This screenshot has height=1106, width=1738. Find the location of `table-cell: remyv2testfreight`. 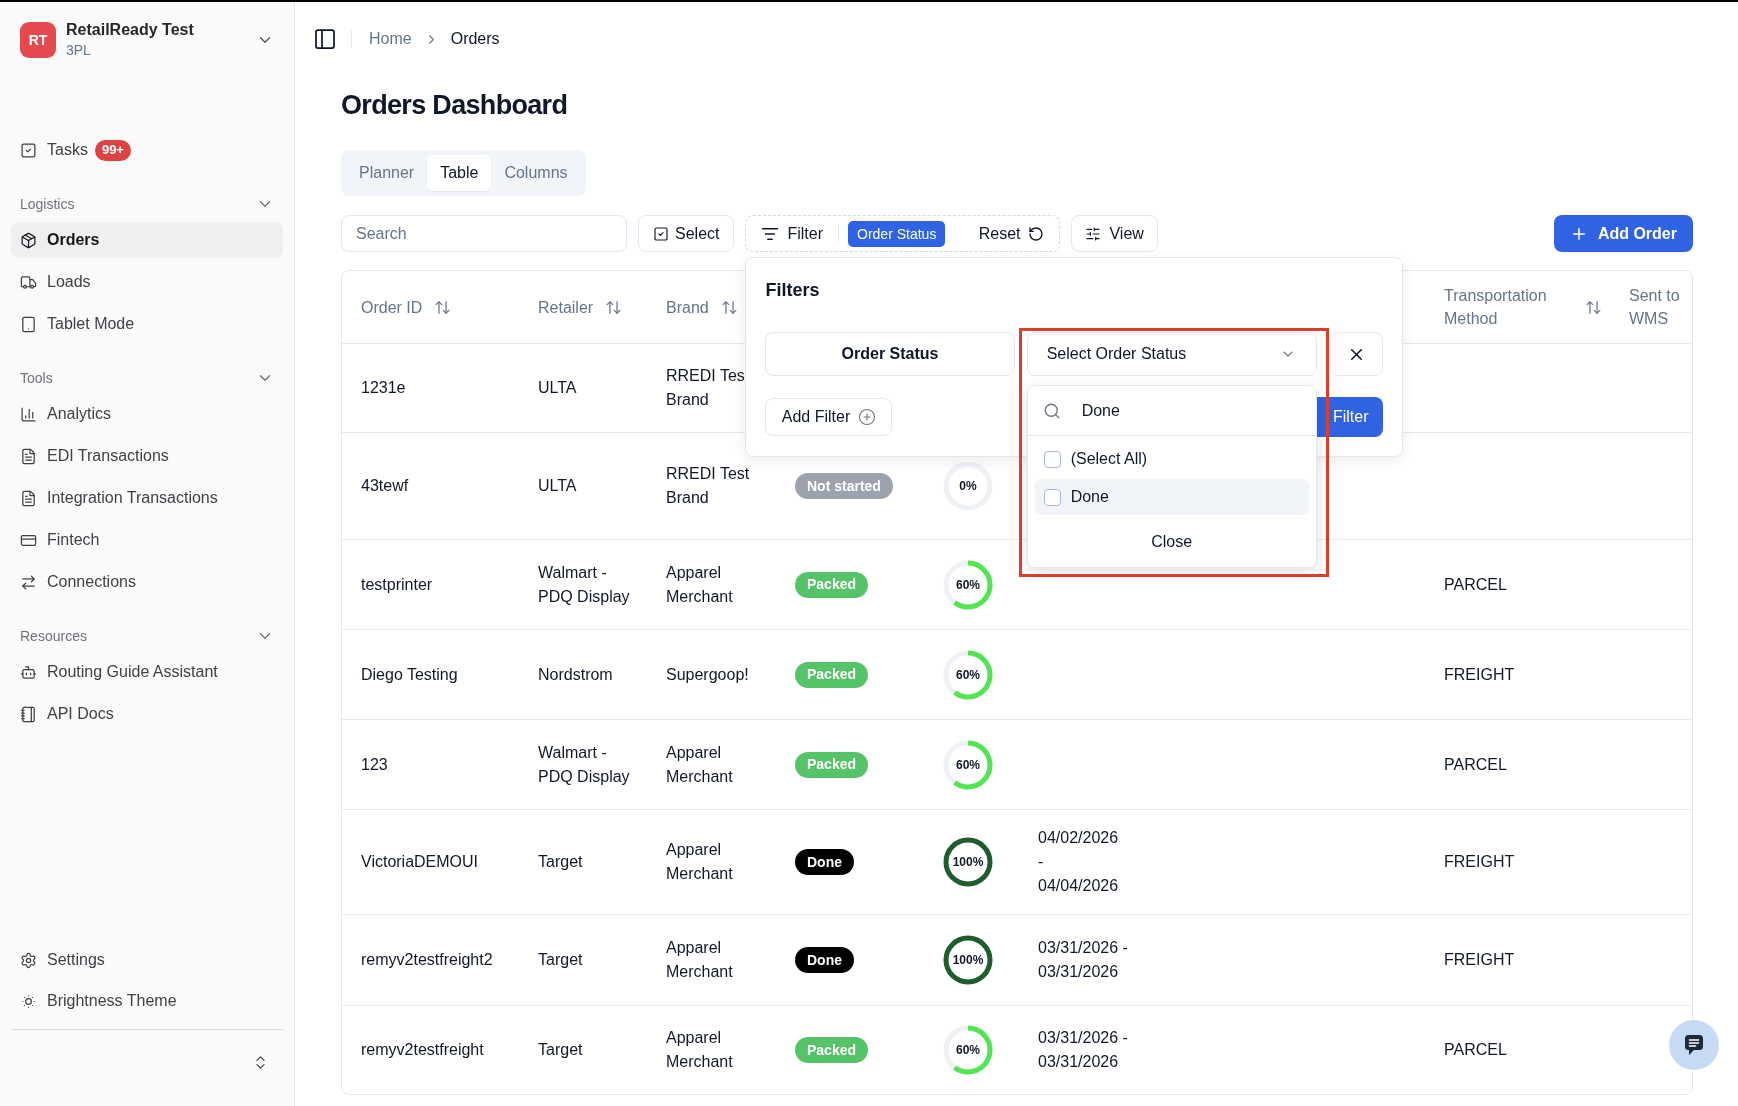

table-cell: remyv2testfreight is located at coordinates (422, 1049).